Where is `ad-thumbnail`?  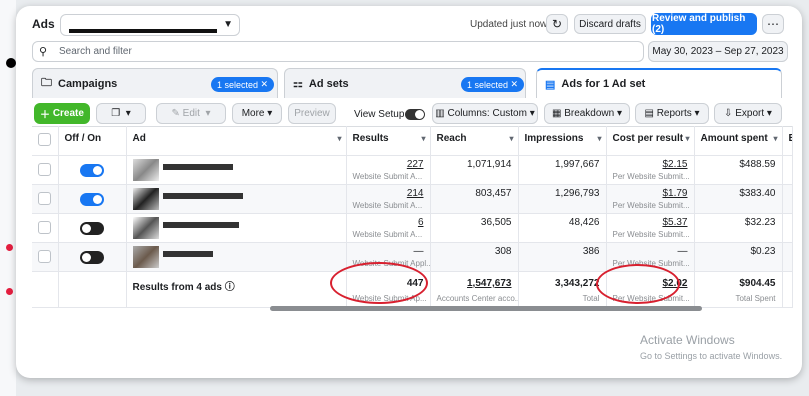
ad-thumbnail is located at coordinates (145, 170).